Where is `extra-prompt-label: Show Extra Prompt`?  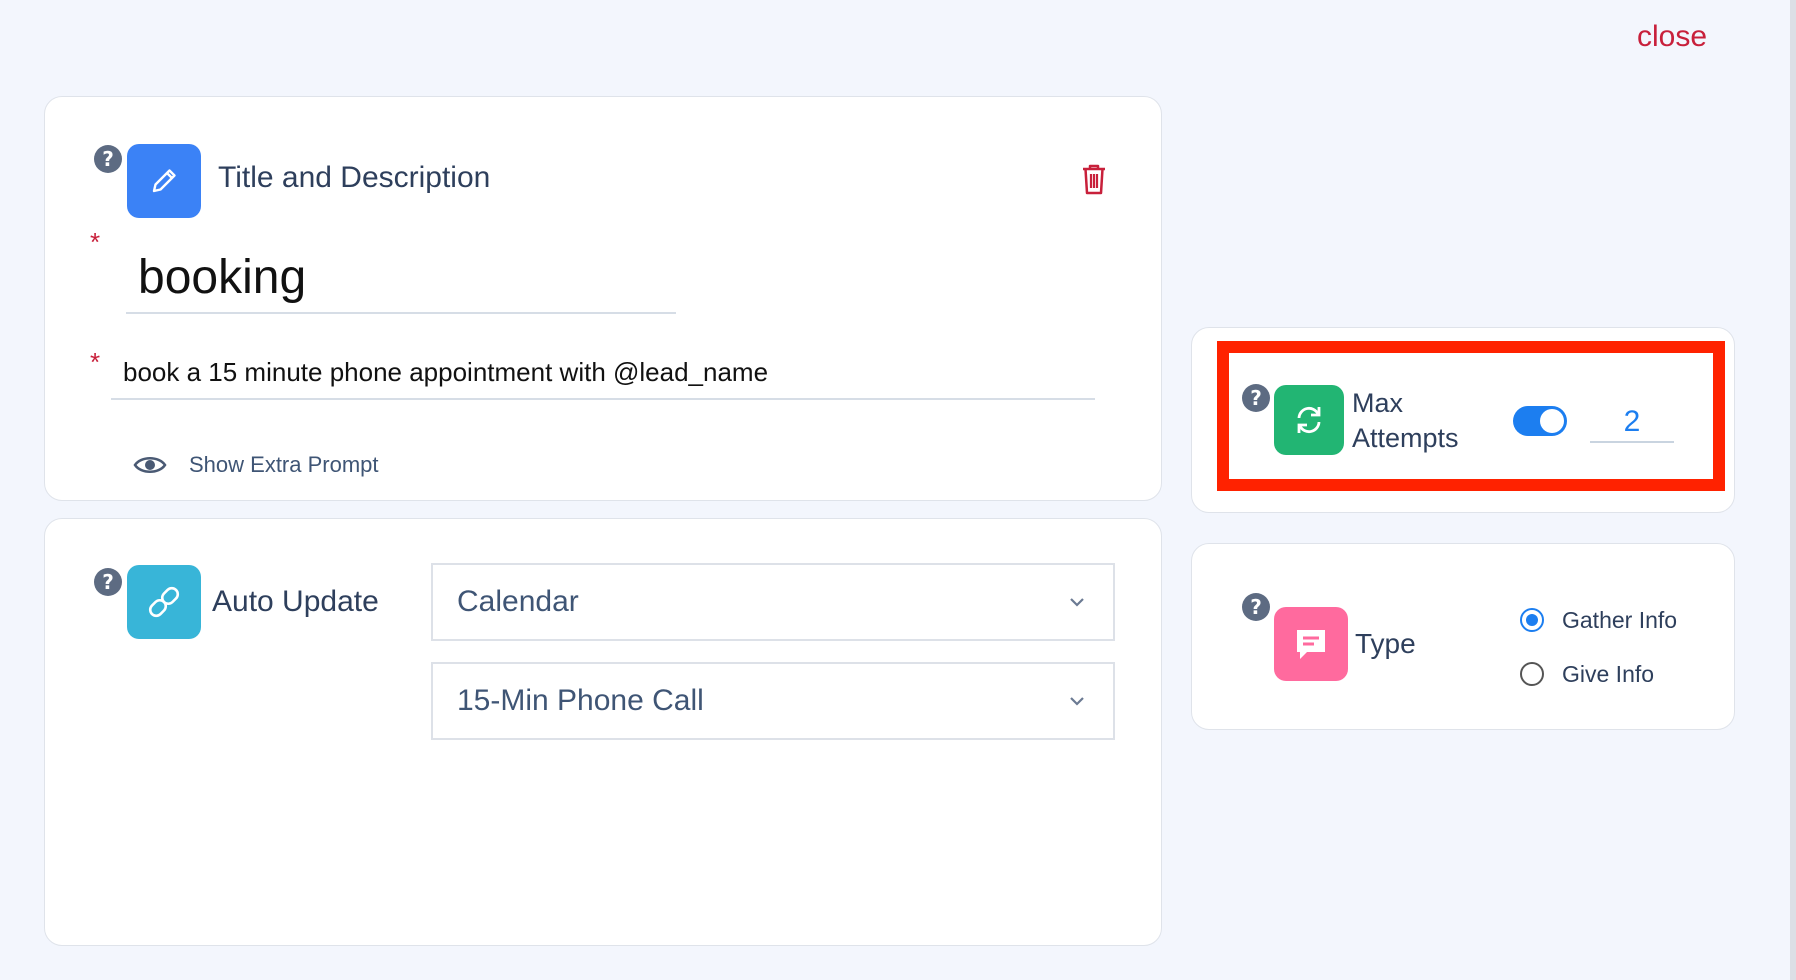
extra-prompt-label: Show Extra Prompt is located at coordinates (284, 464).